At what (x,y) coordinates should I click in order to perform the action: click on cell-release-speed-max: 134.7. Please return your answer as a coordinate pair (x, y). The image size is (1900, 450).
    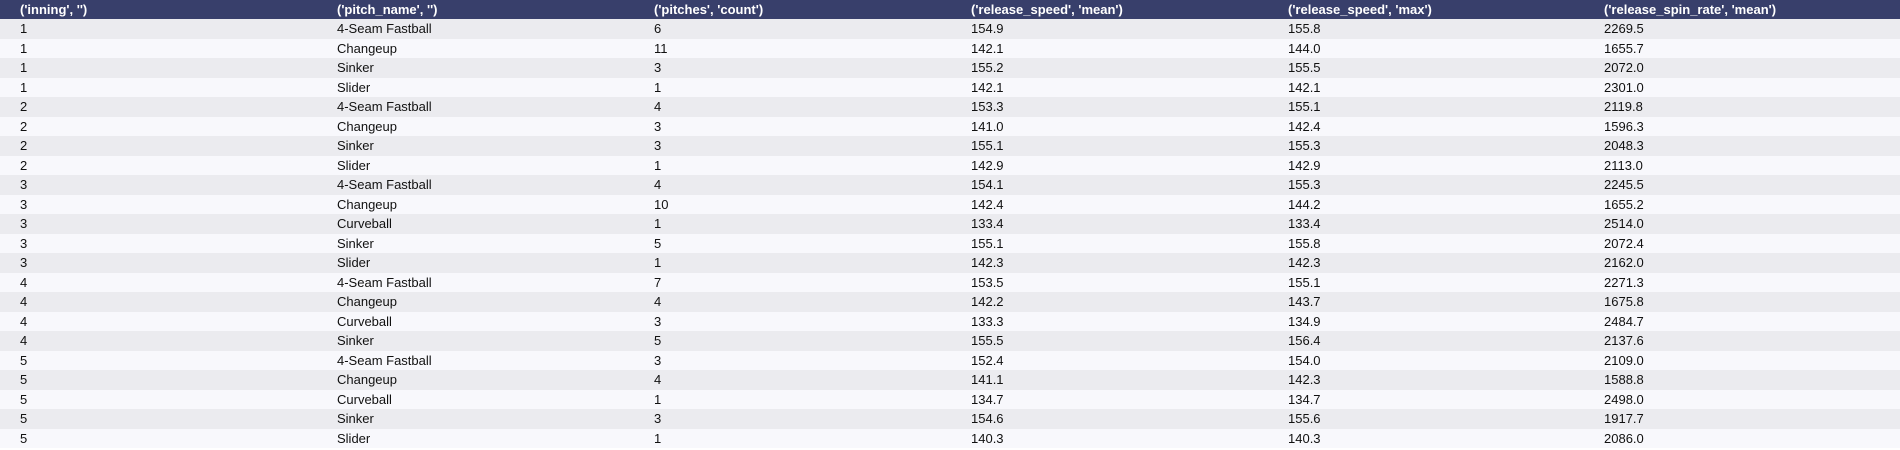
    Looking at the image, I should click on (1304, 399).